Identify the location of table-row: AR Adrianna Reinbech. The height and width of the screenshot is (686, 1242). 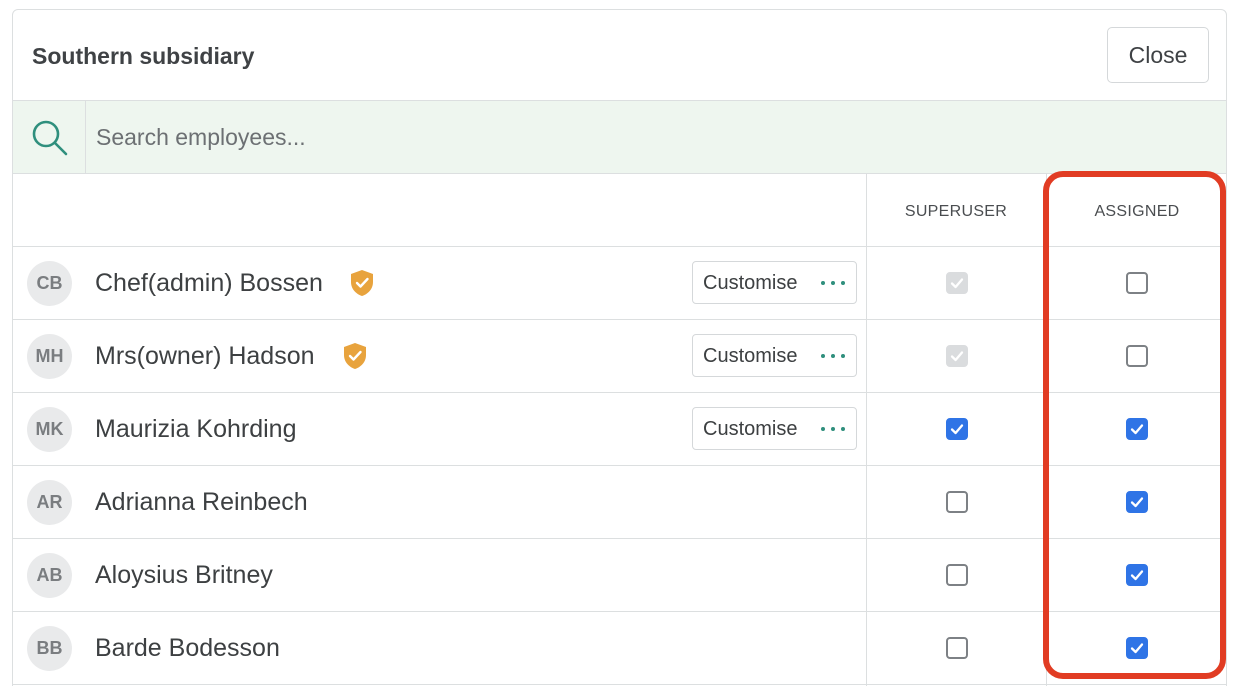
(619, 502).